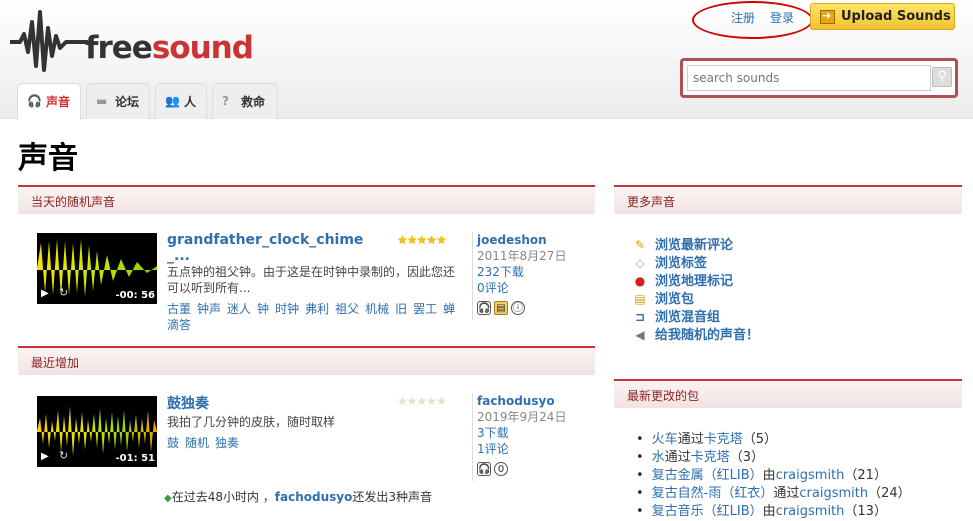 The image size is (973, 521). What do you see at coordinates (135, 458) in the screenshot?
I see `time-remaining: -01: 51` at bounding box center [135, 458].